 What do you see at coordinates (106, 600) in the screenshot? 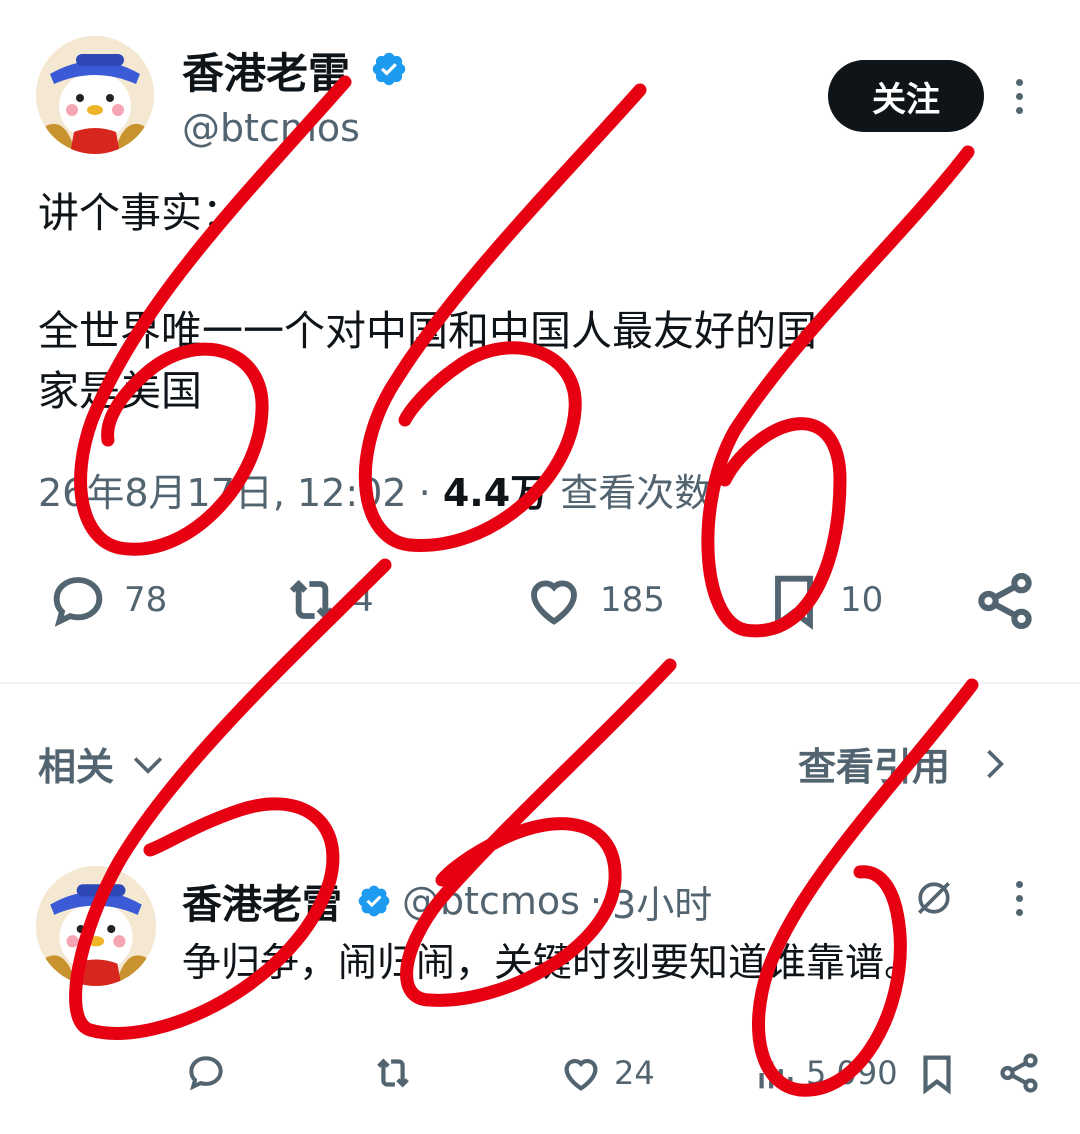
I see `reply-button: 78` at bounding box center [106, 600].